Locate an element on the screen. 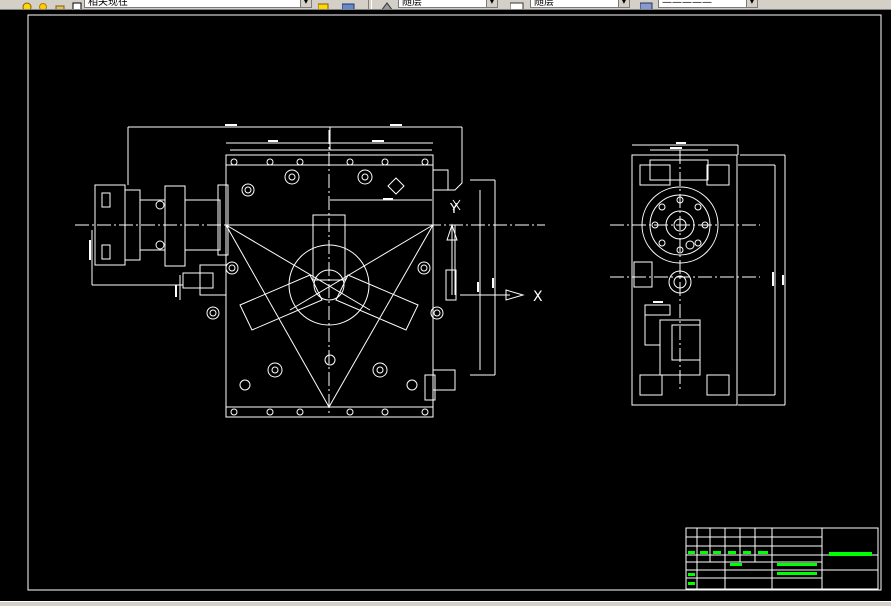  axis-indicator is located at coordinates (485, 250).